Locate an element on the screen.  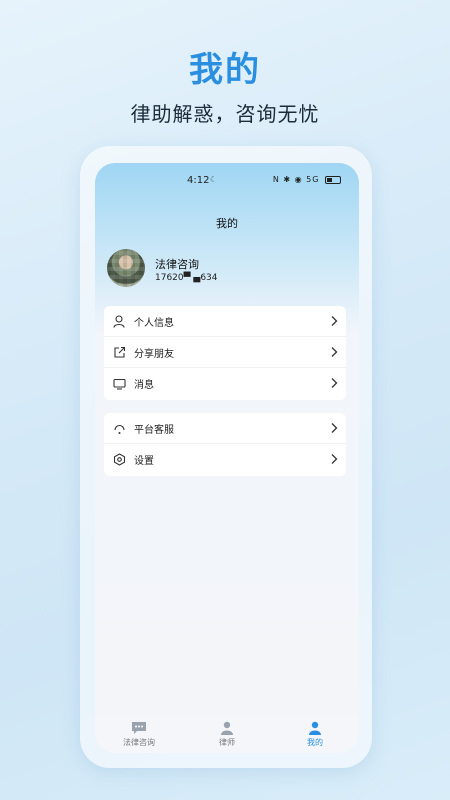
menu-item-label: 分享朋友 is located at coordinates (154, 354).